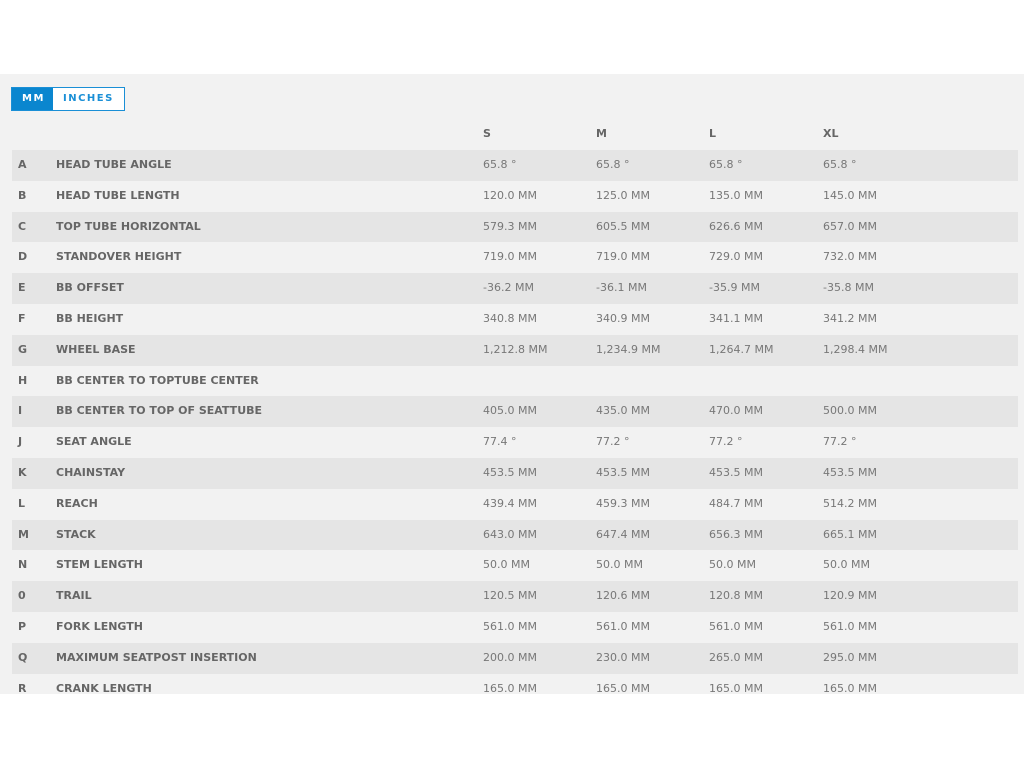  Describe the element at coordinates (22, 472) in the screenshot. I see `row-letter: K` at that location.